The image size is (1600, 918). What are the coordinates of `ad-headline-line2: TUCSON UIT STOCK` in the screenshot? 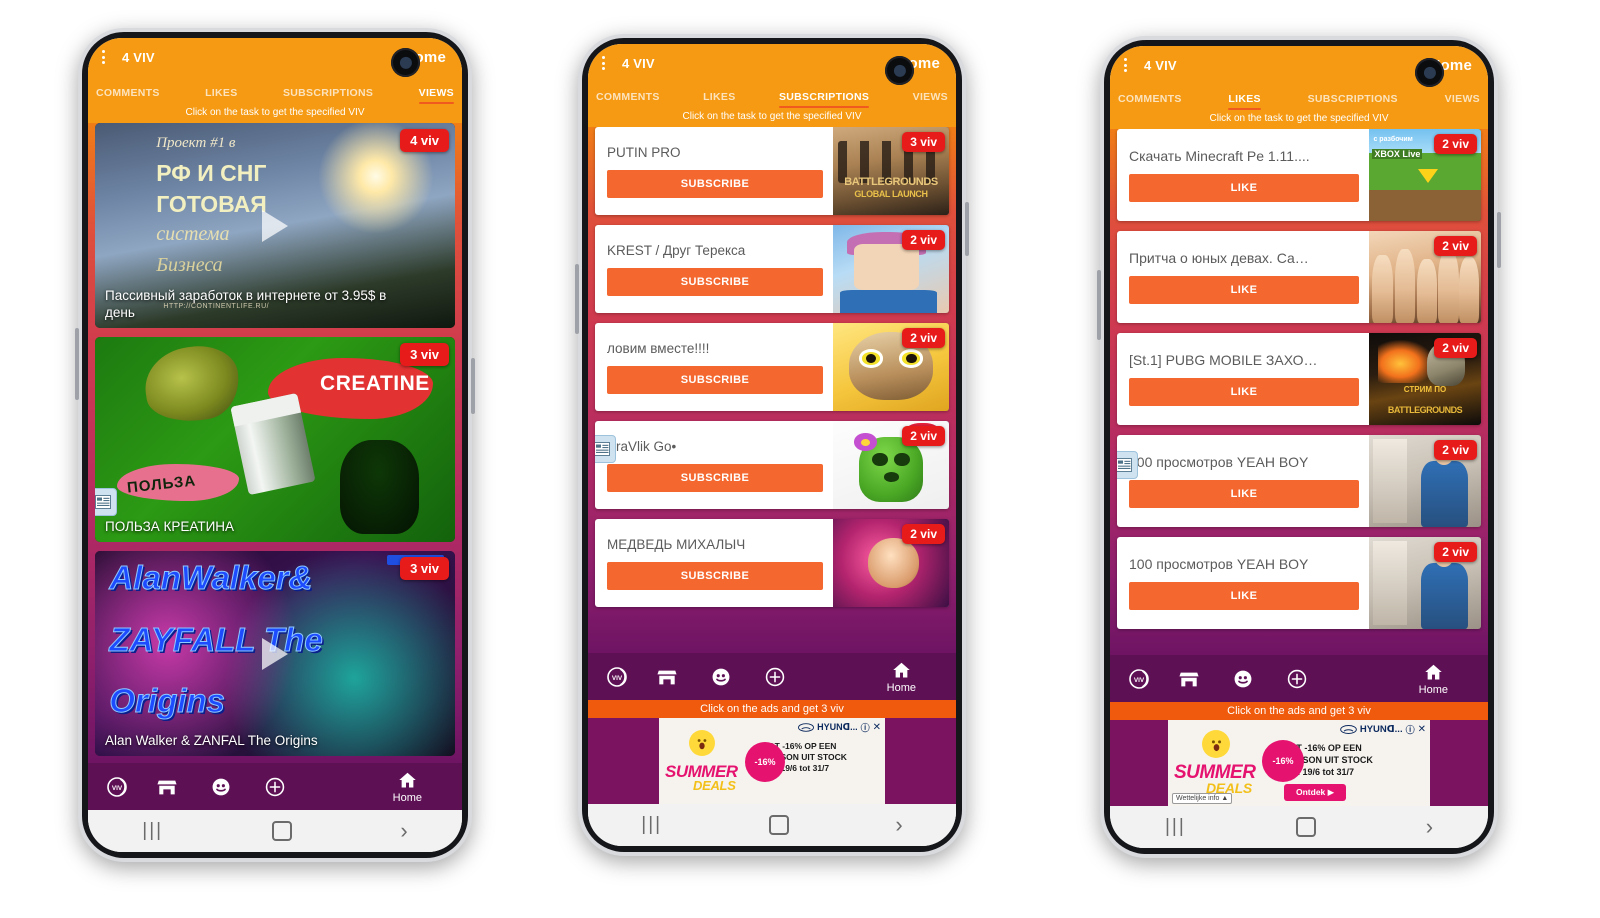 It's located at (1328, 759).